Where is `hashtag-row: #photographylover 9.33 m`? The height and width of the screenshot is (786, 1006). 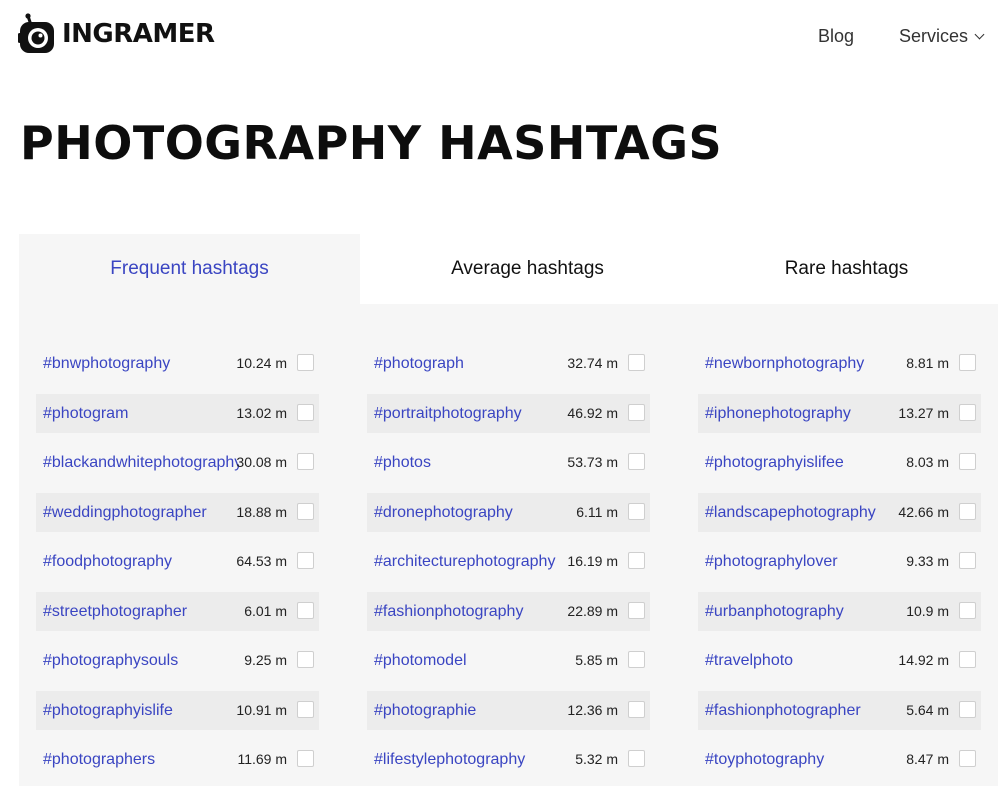
hashtag-row: #photographylover 9.33 m is located at coordinates (839, 561).